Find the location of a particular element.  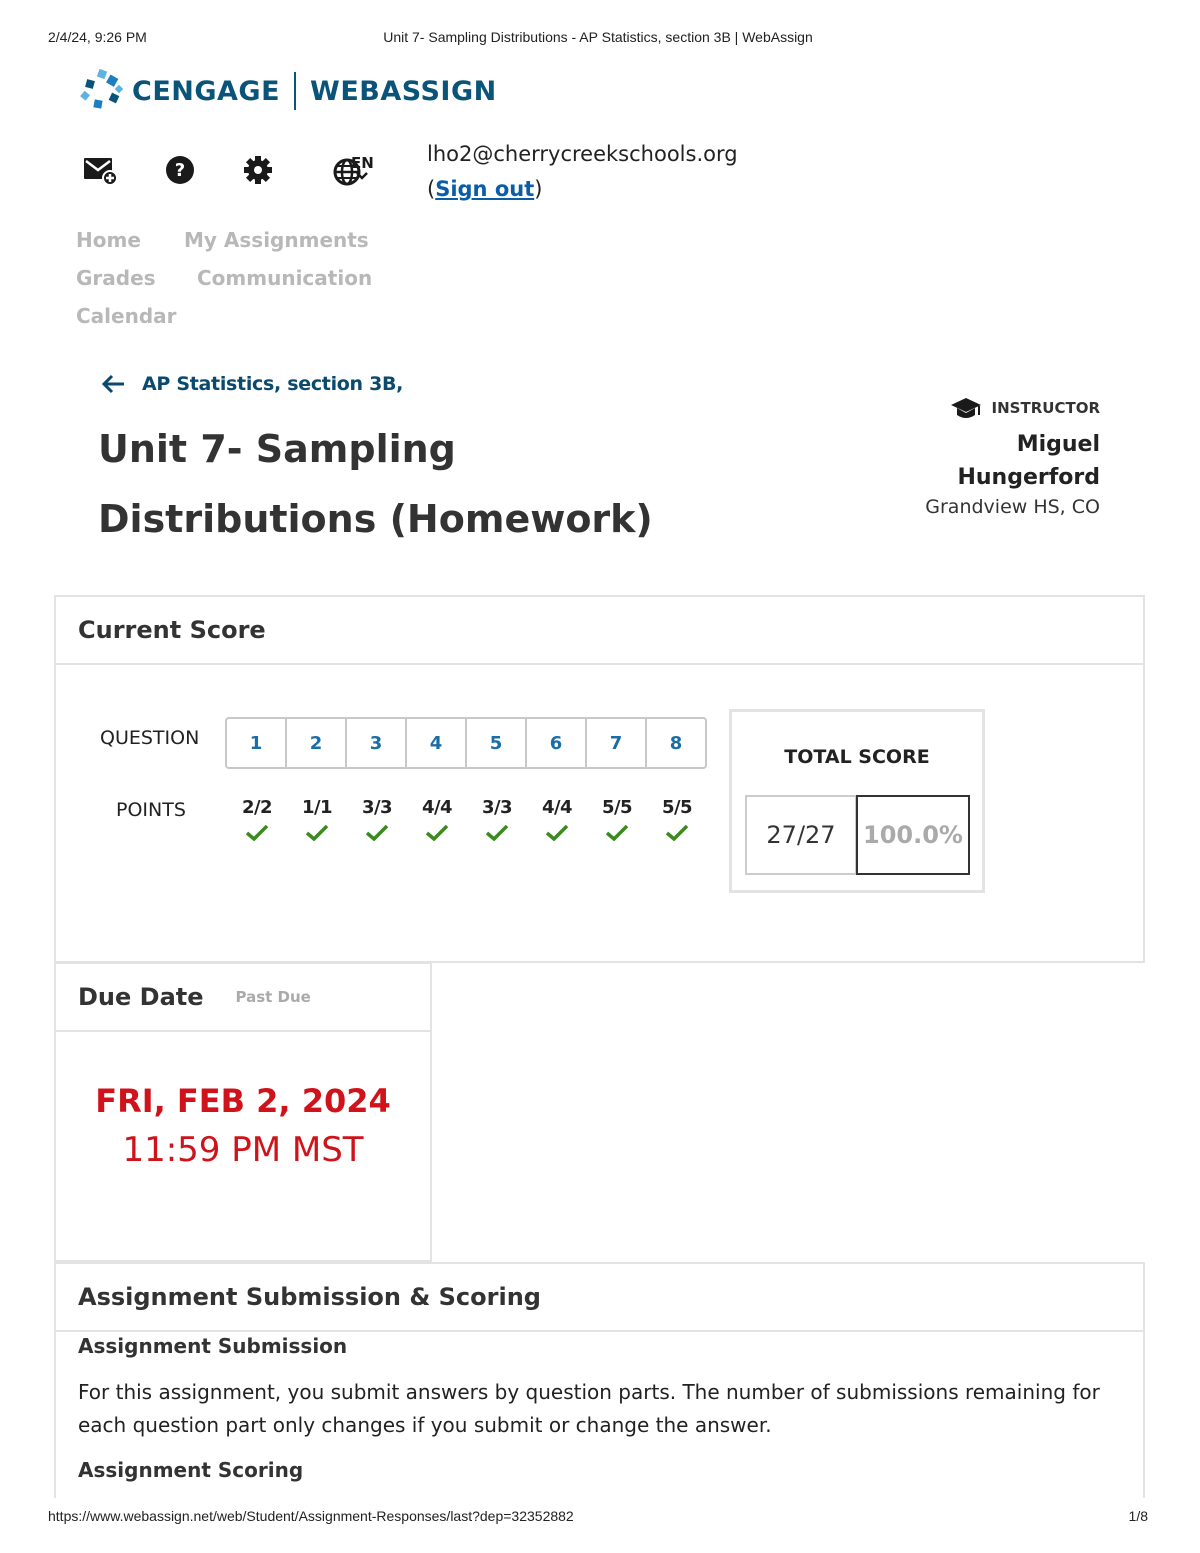

language-code: EN is located at coordinates (362, 163).